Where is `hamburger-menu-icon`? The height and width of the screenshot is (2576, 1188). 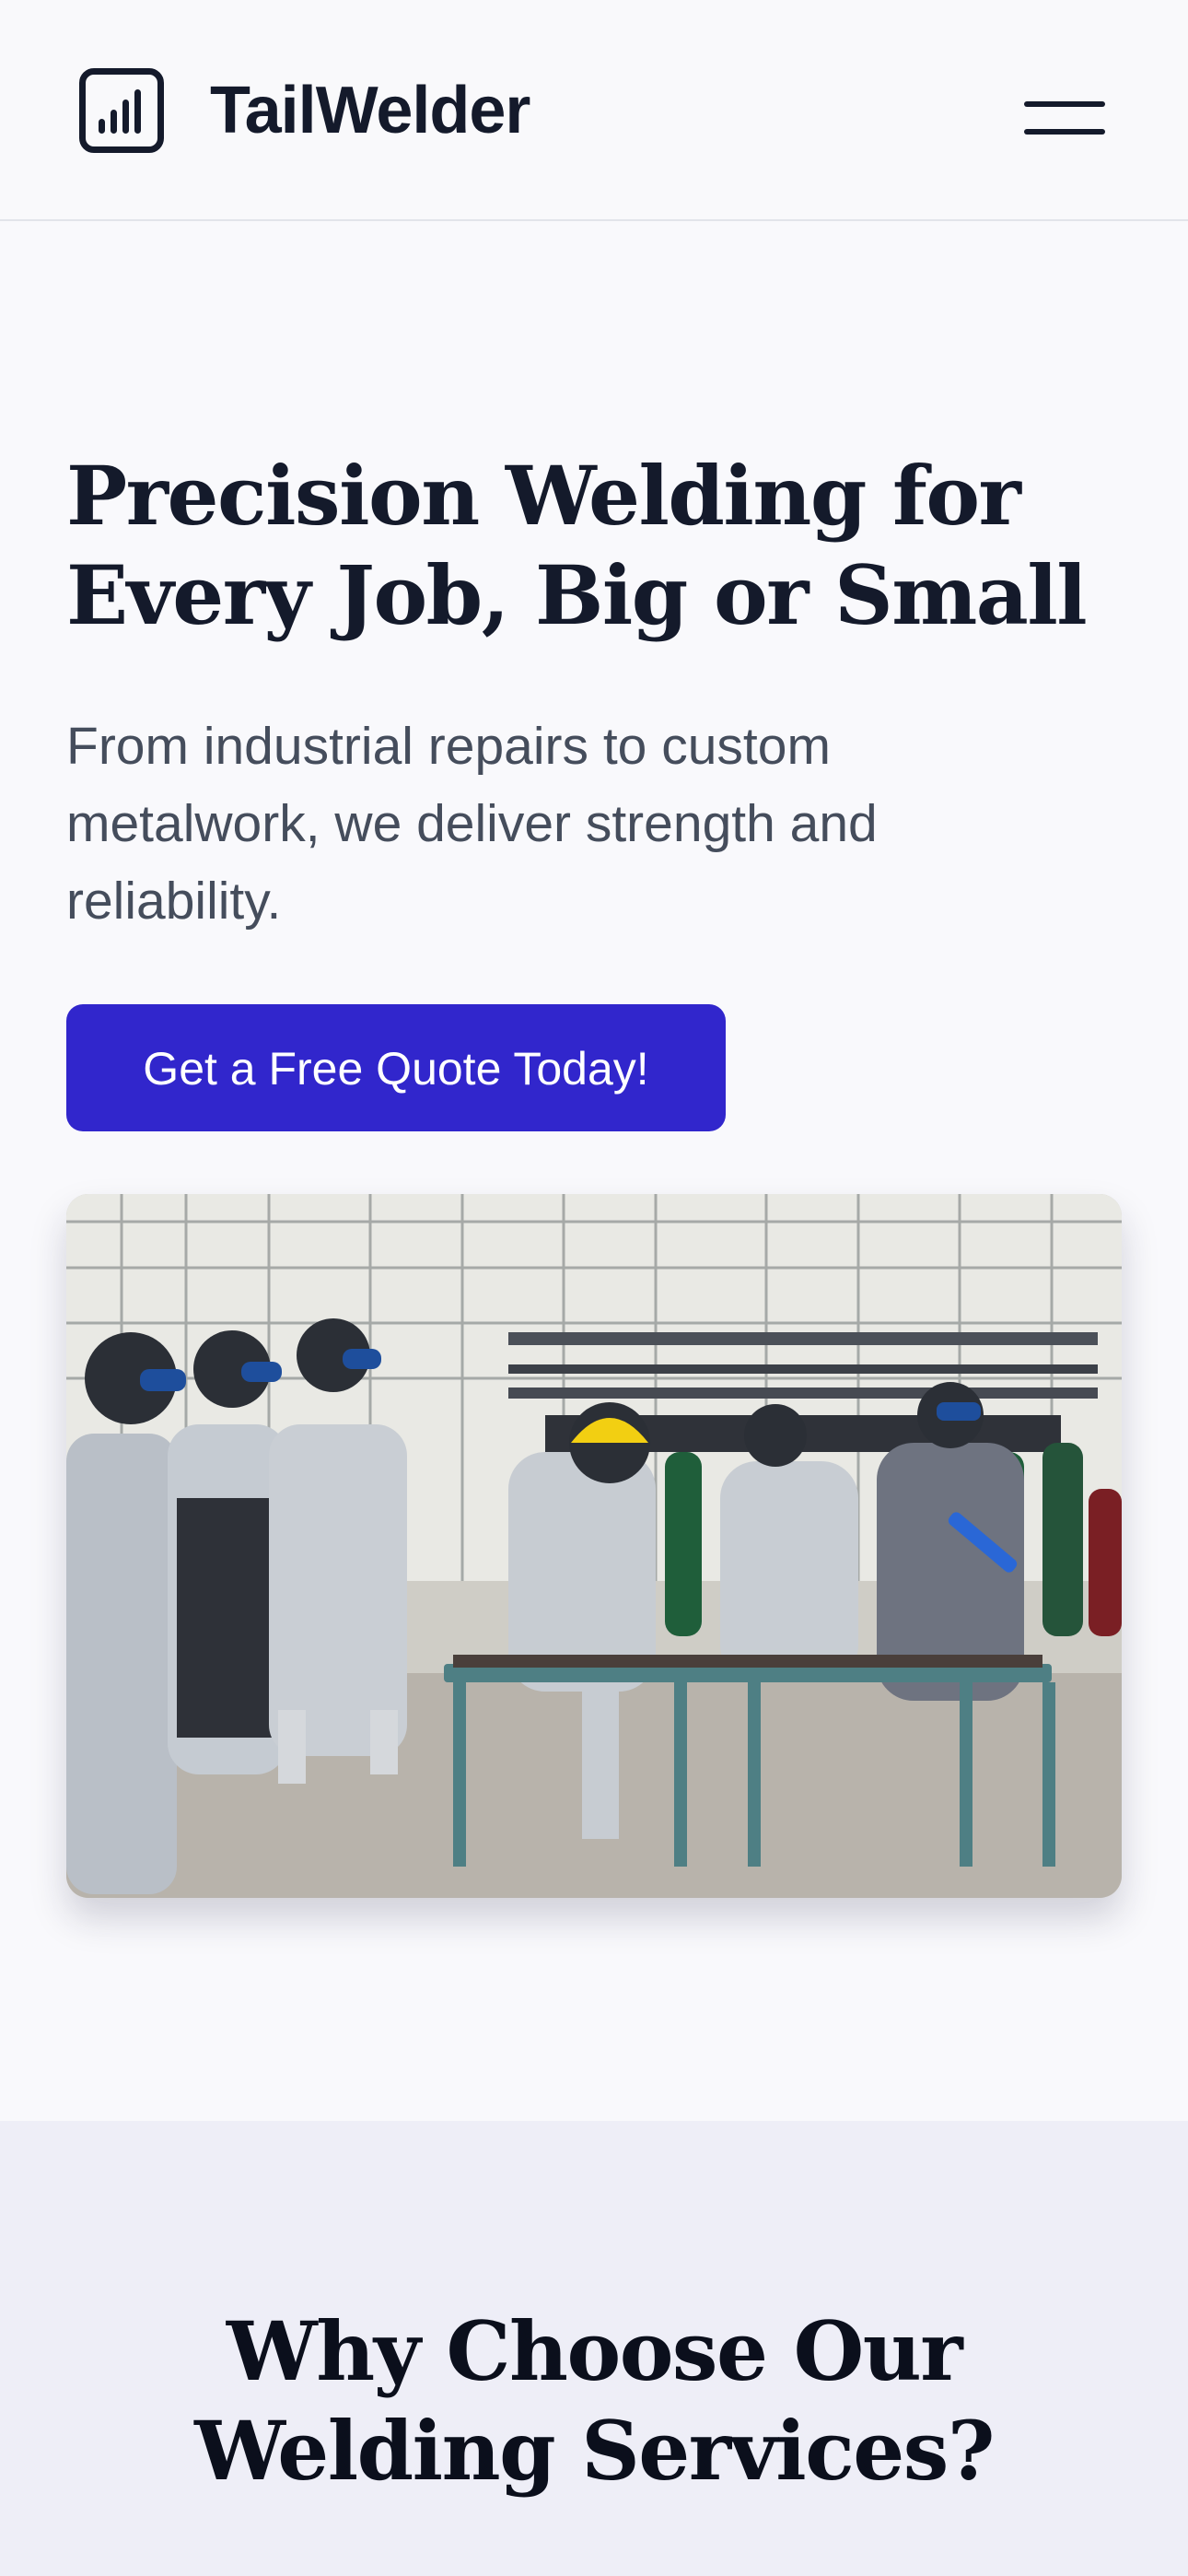 hamburger-menu-icon is located at coordinates (1063, 120).